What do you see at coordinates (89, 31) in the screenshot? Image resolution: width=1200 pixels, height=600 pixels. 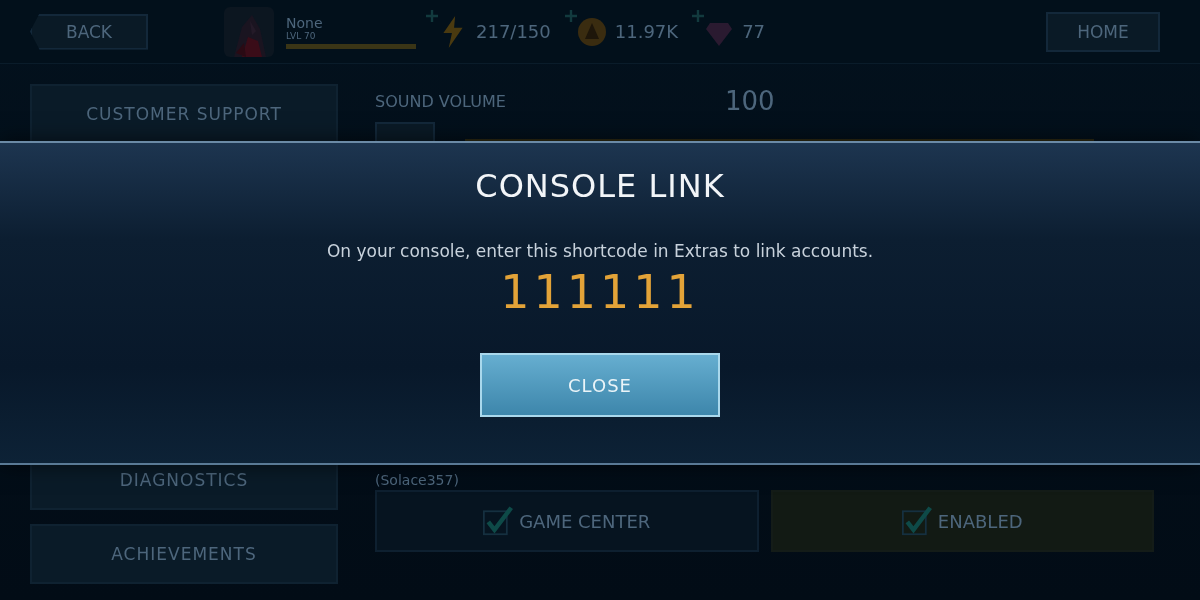 I see `back-button: BACK` at bounding box center [89, 31].